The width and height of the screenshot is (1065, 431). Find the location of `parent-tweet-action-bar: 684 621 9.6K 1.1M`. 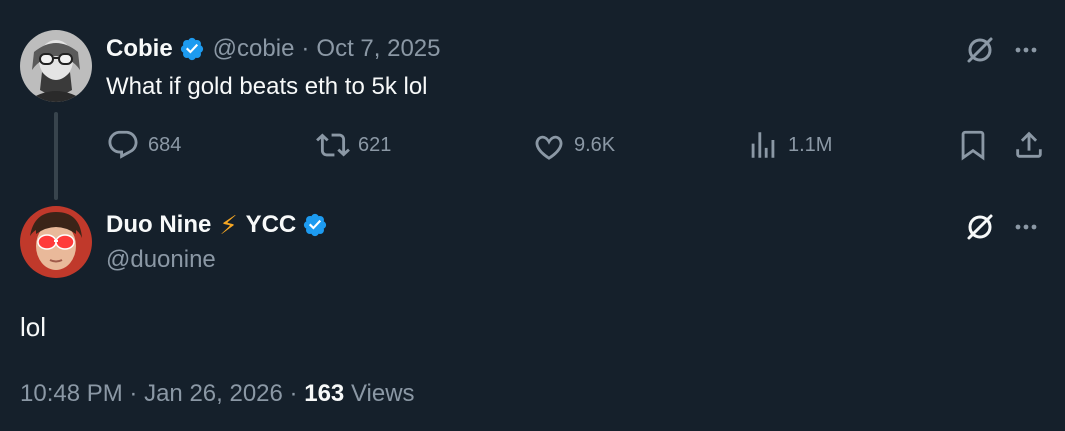

parent-tweet-action-bar: 684 621 9.6K 1.1M is located at coordinates (576, 148).